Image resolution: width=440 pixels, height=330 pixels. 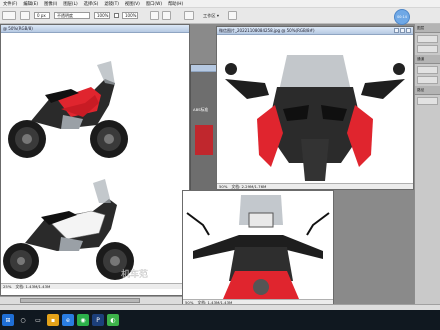 I want to click on menu-file: 文件(F), so click(x=10, y=4).